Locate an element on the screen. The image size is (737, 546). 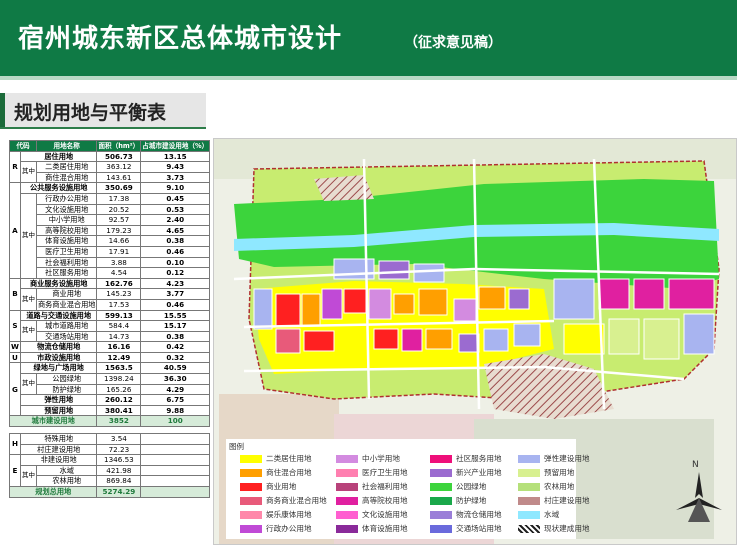
legend-item: 中小学用地 is located at coordinates (368, 458).